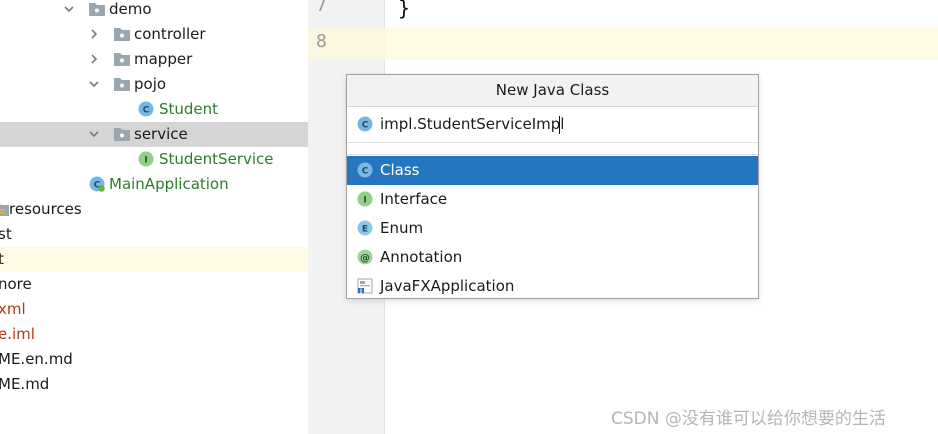 The height and width of the screenshot is (434, 938). Describe the element at coordinates (36, 359) in the screenshot. I see `tree-item-label: ME.en.md` at that location.